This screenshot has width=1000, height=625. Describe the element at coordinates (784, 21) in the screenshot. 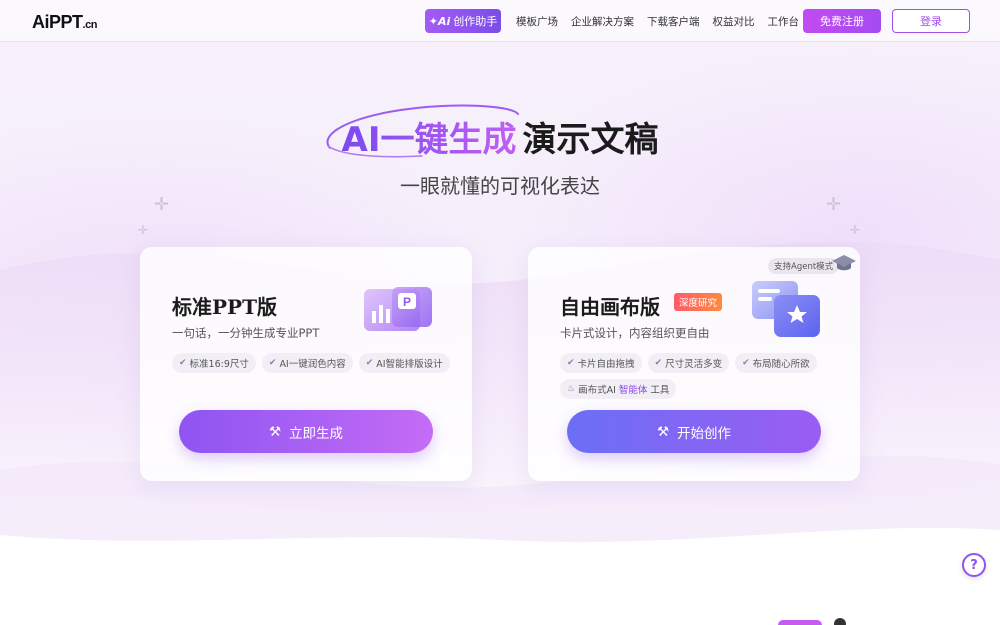

I see `nav-workspace: 工作台` at that location.